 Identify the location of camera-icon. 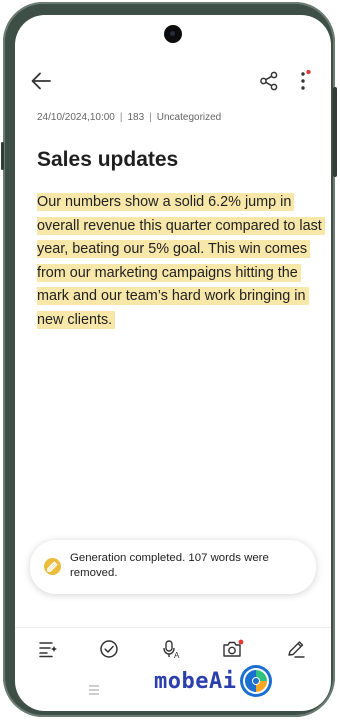
(233, 649).